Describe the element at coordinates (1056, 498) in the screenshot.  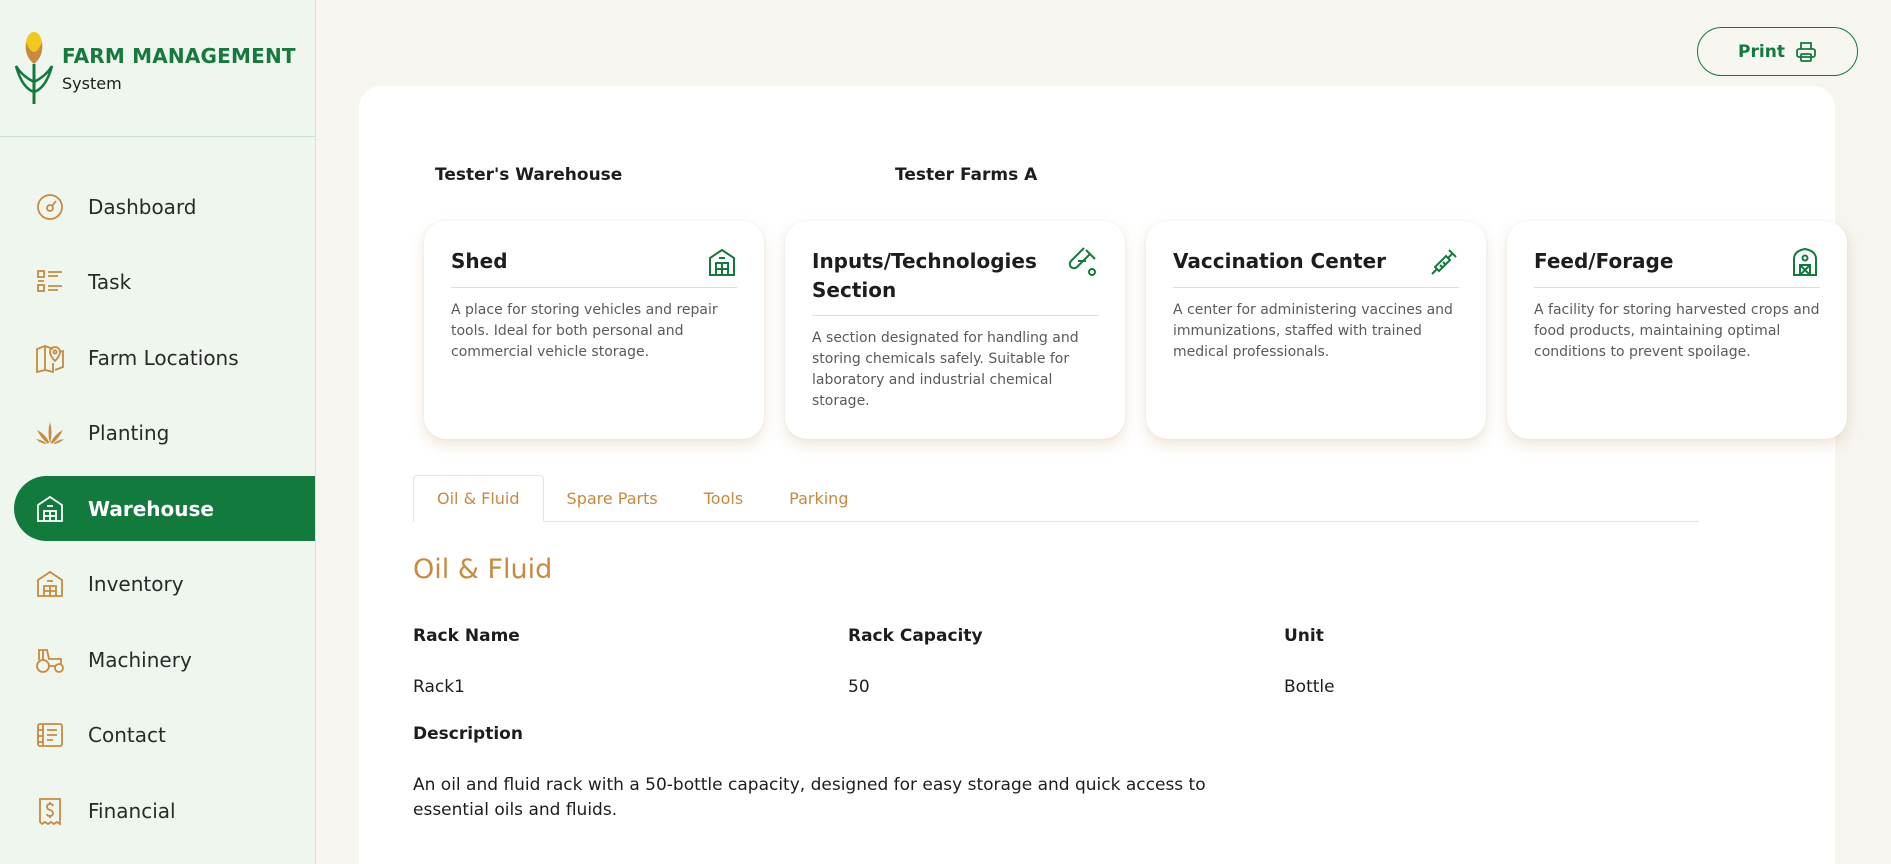
I see `category-tabs: Oil & Fluid Spare Parts Tools Parking` at that location.